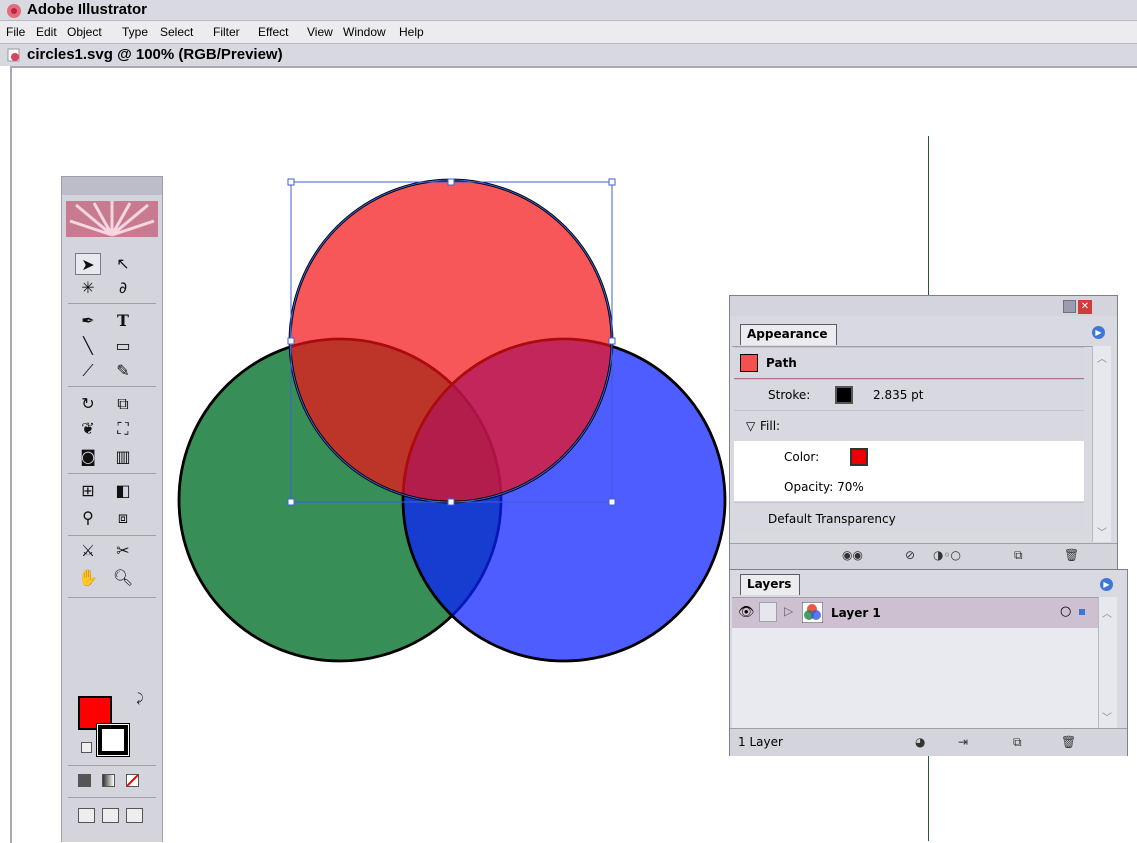 The width and height of the screenshot is (1137, 843). What do you see at coordinates (108, 780) in the screenshot?
I see `gradient-mode-icon` at bounding box center [108, 780].